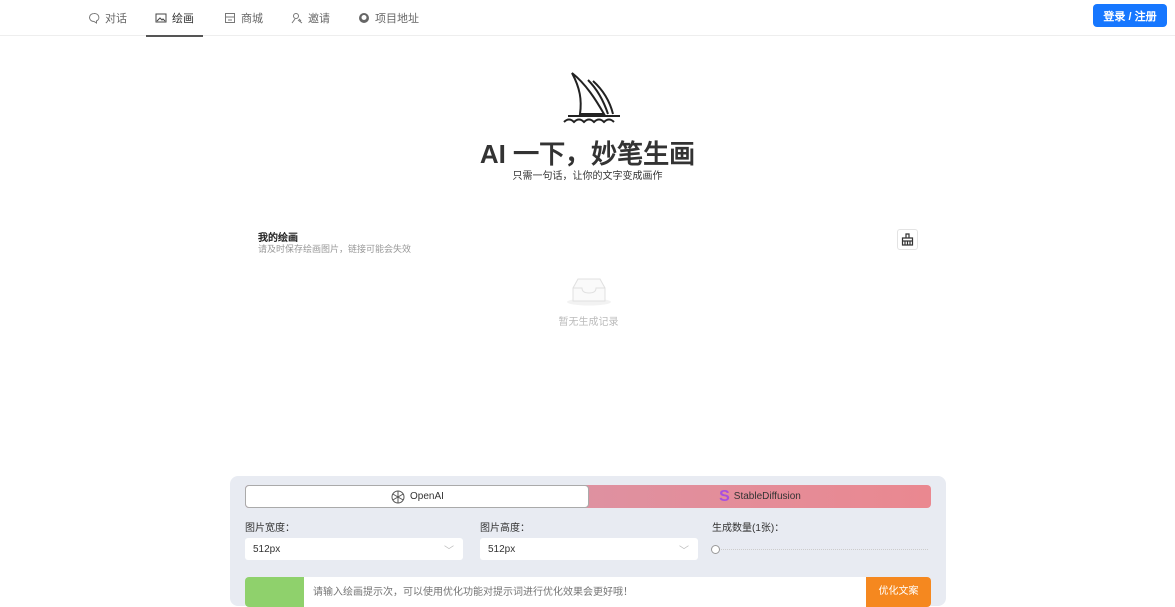 The width and height of the screenshot is (1175, 607). Describe the element at coordinates (364, 18) in the screenshot. I see `github-icon` at that location.